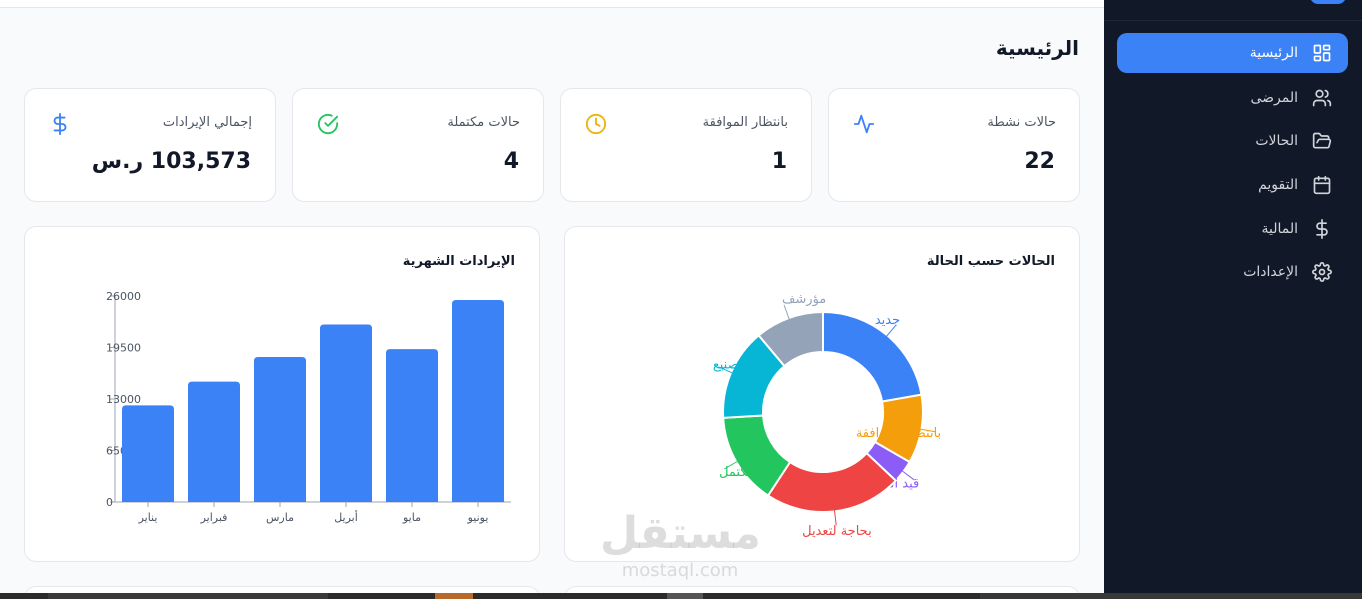 This screenshot has height=599, width=1362. What do you see at coordinates (1274, 98) in the screenshot?
I see `sidebar-item-label: المرضى` at bounding box center [1274, 98].